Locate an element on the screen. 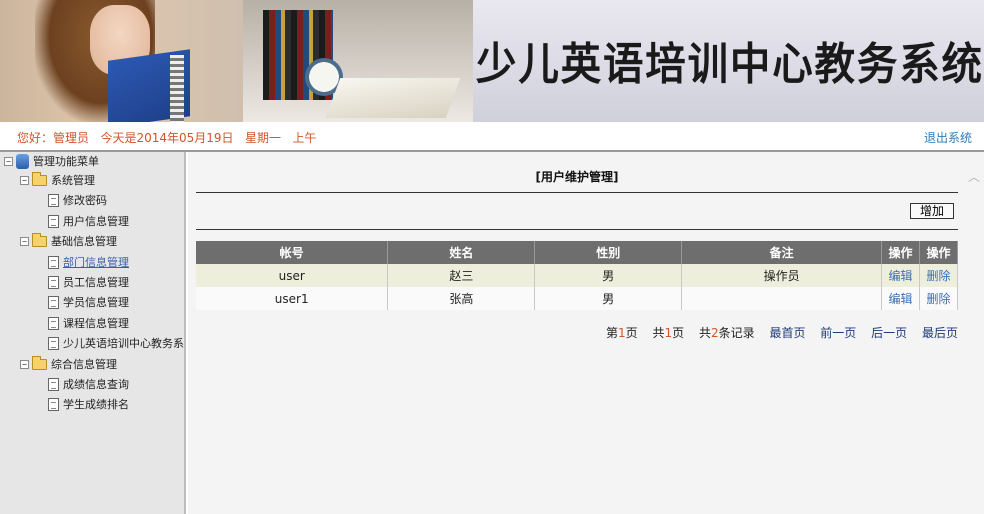 The height and width of the screenshot is (514, 984). total-pages: 共1页 is located at coordinates (668, 333).